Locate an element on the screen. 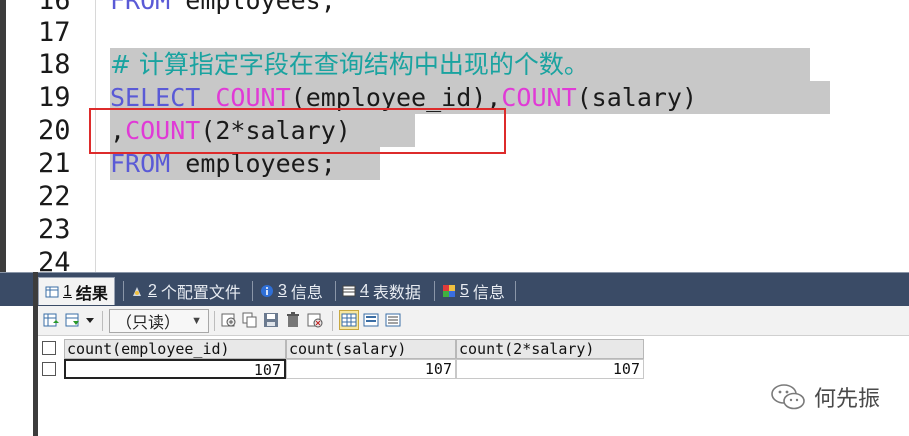 This screenshot has width=909, height=436. delete-icon is located at coordinates (293, 320).